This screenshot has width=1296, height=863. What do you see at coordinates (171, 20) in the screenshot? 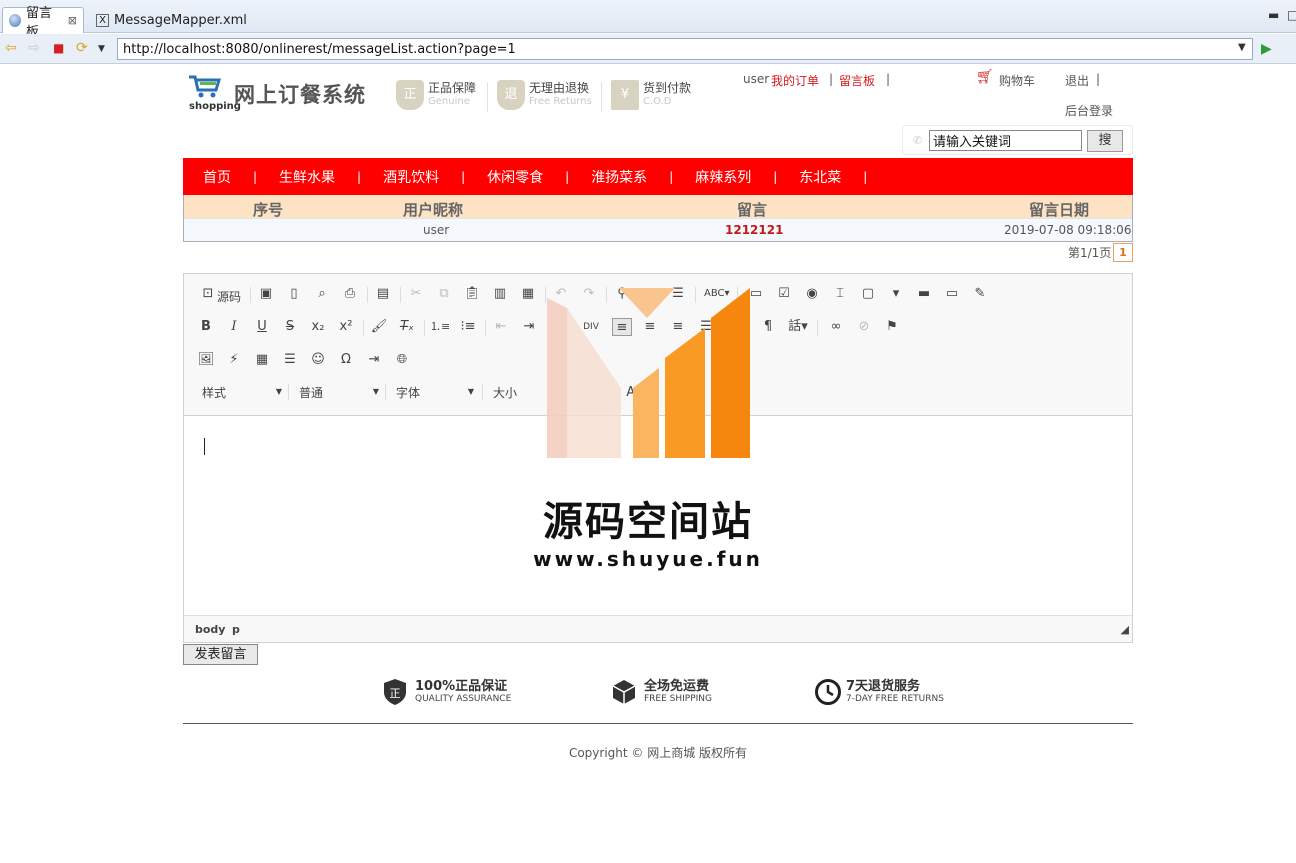
I see `tab-message-mapper: X MessageMapper.xml` at bounding box center [171, 20].